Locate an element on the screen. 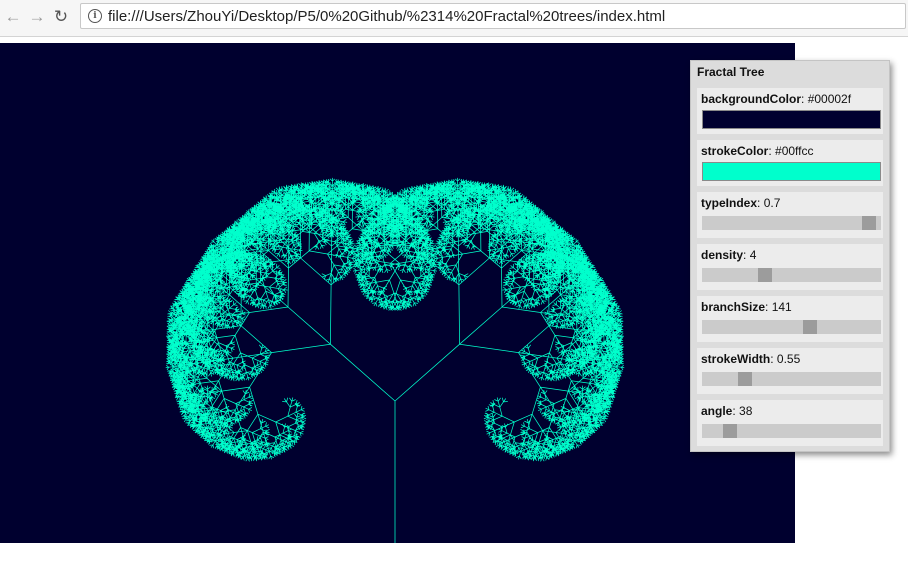 The height and width of the screenshot is (573, 908). gui-title: Fractal Tree is located at coordinates (731, 72).